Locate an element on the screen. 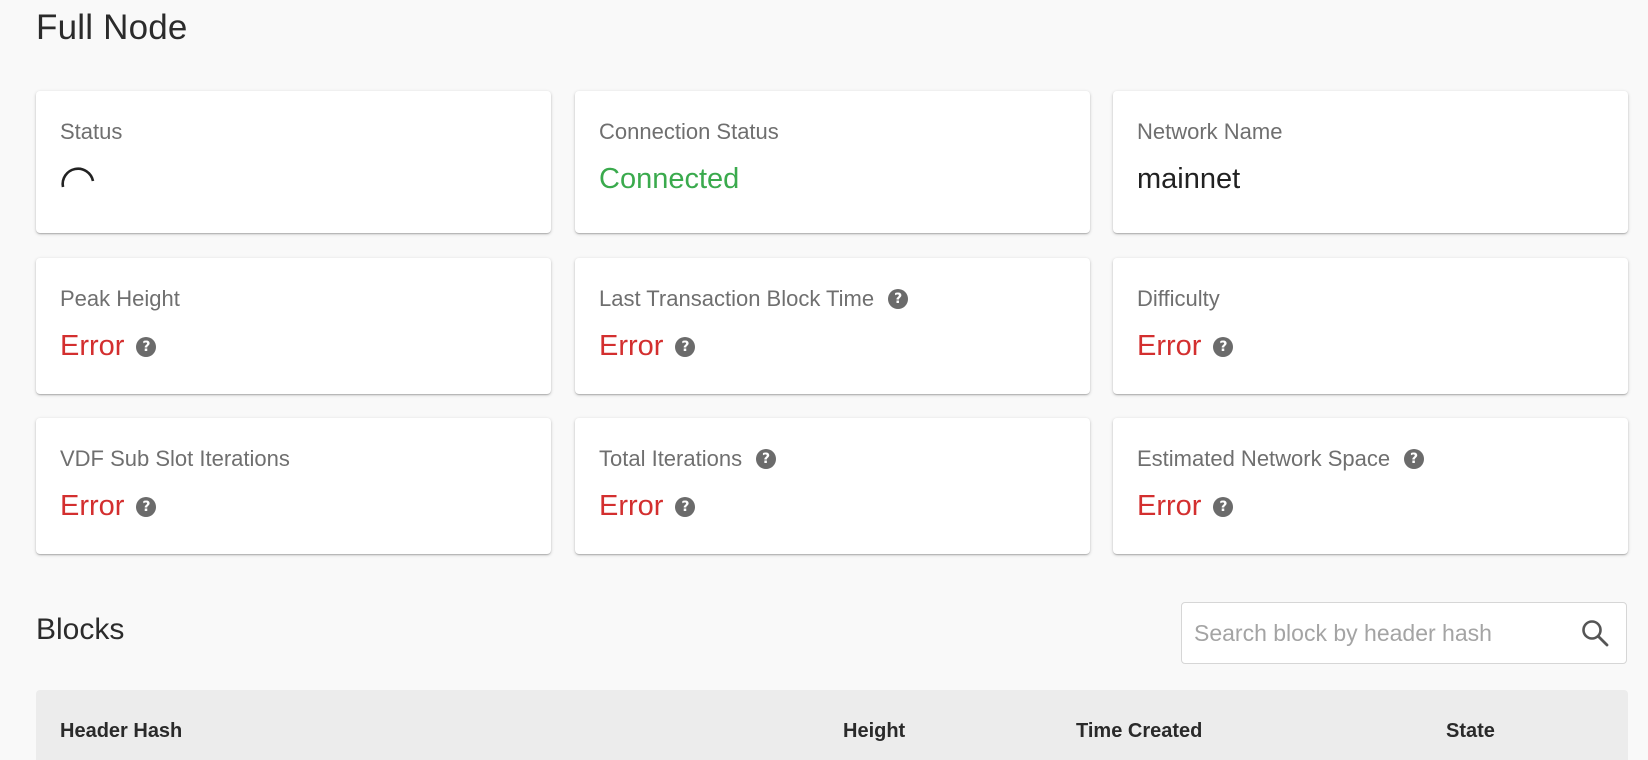 The image size is (1648, 760). last-transaction-block-time-error-text: Error is located at coordinates (631, 346).